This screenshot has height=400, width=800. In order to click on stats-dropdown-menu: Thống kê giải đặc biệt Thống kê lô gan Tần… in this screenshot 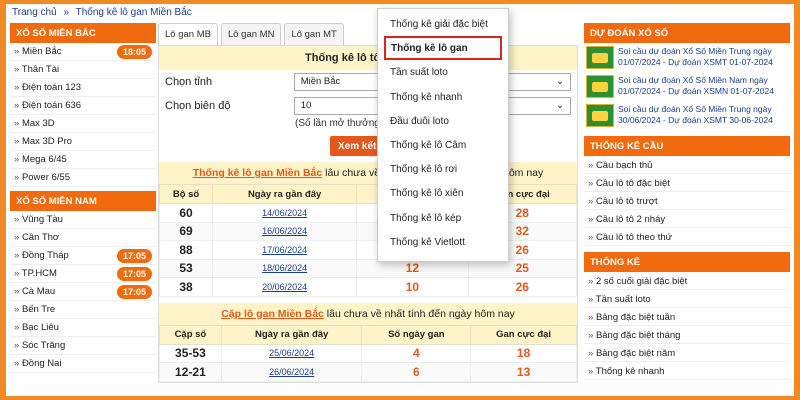, I will do `click(443, 135)`.